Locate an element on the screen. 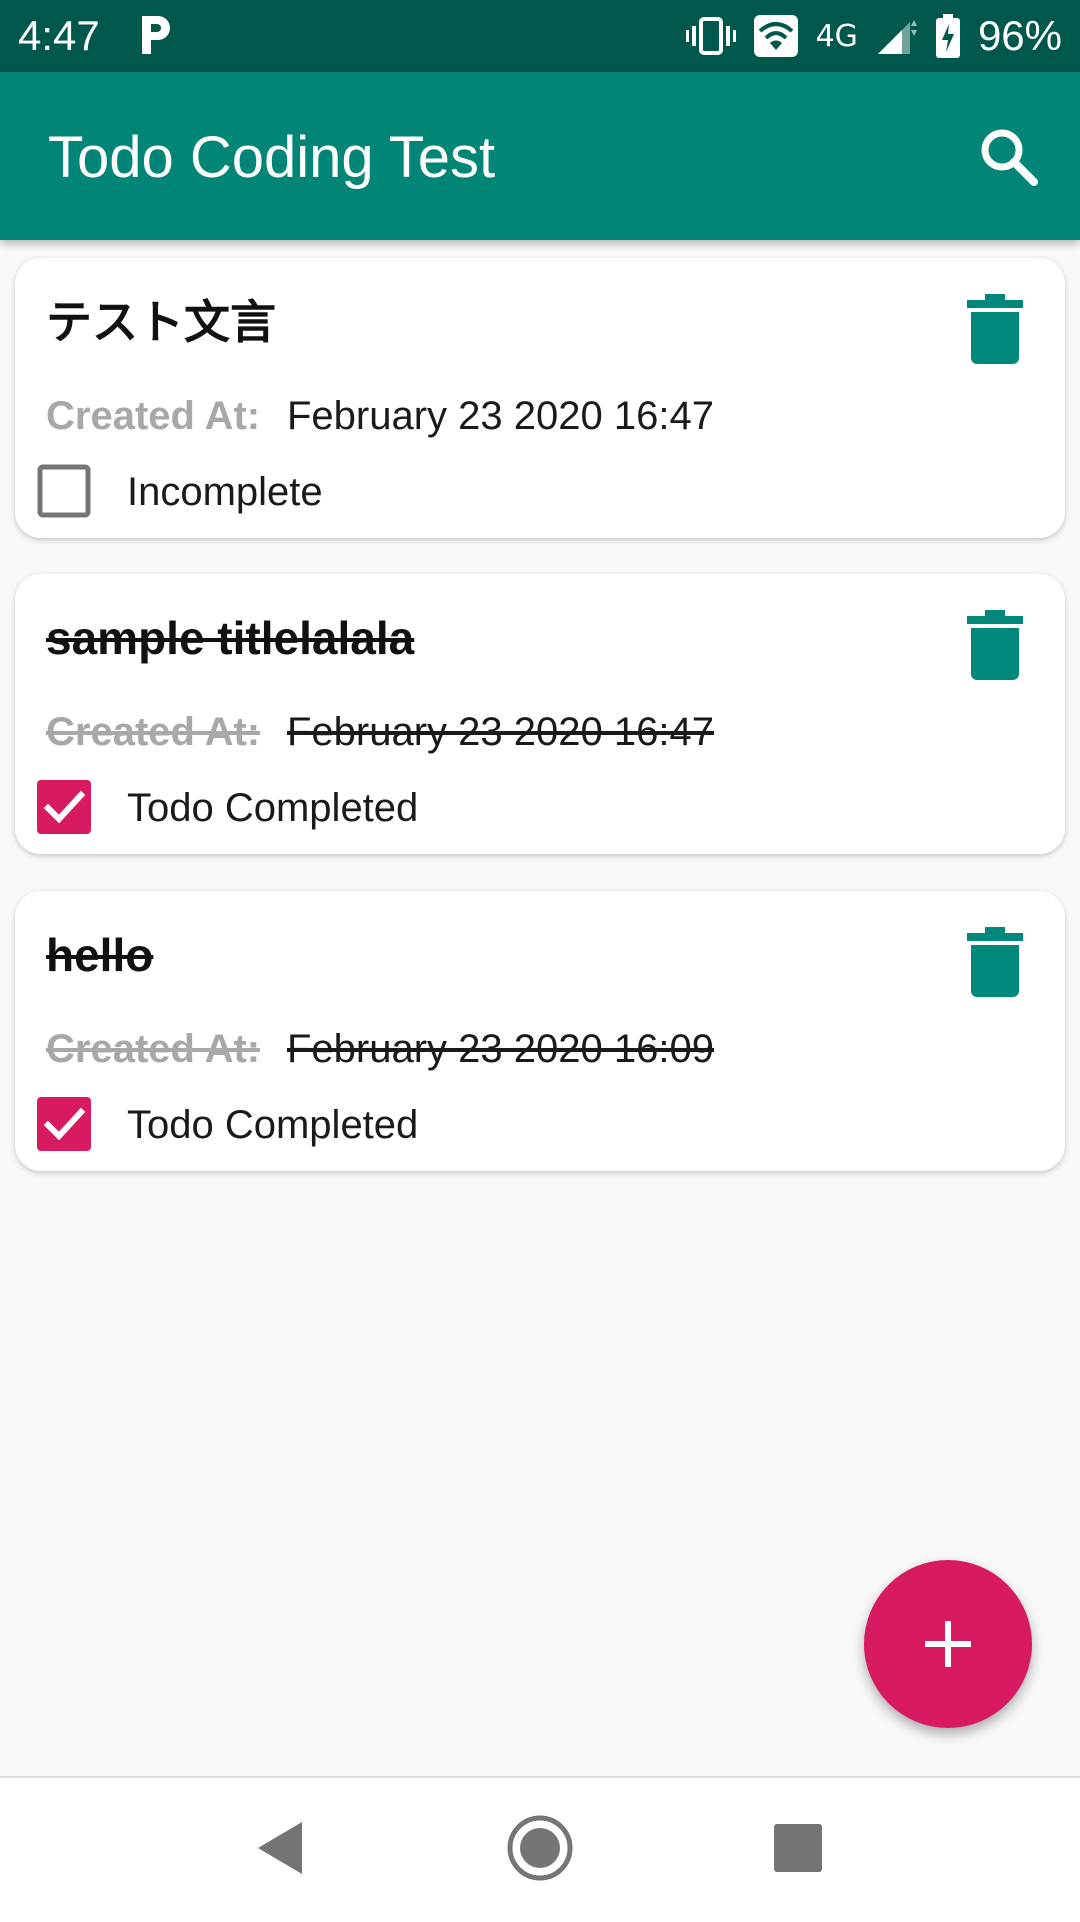  recents-icon is located at coordinates (798, 1848).